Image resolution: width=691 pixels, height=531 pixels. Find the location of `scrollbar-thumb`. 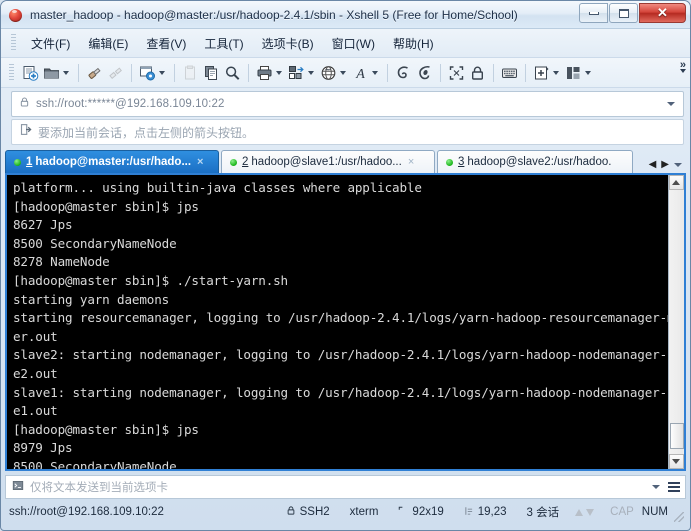

scrollbar-thumb is located at coordinates (676, 436).